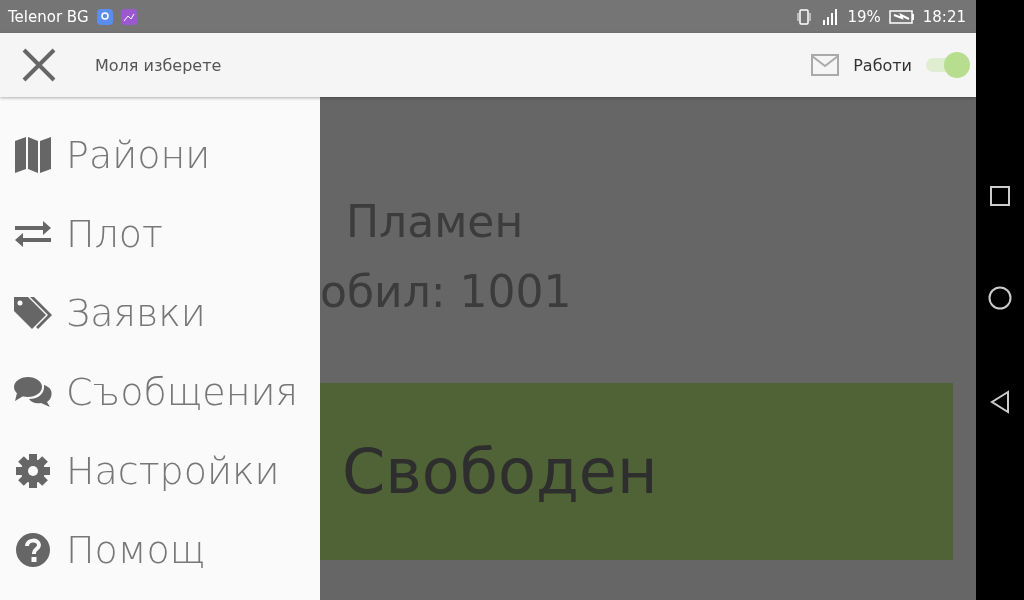 This screenshot has height=600, width=1024. Describe the element at coordinates (1000, 298) in the screenshot. I see `home-icon` at that location.